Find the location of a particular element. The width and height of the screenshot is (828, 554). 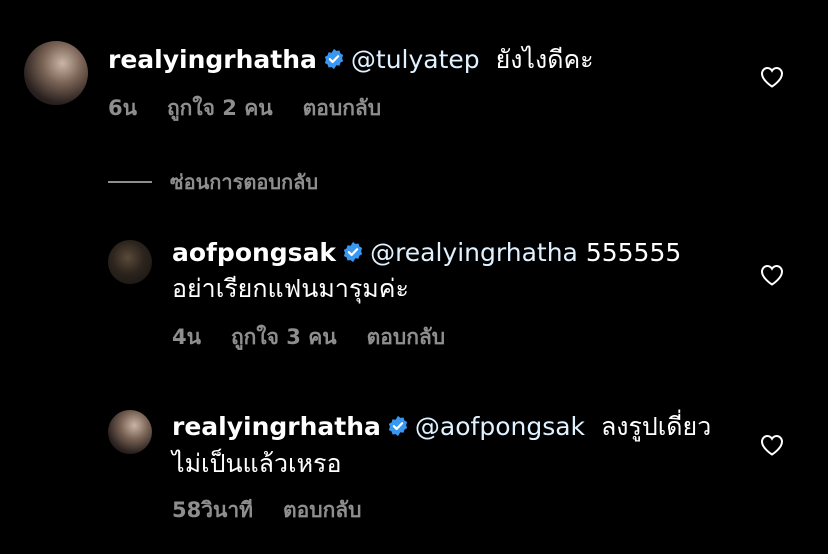

timestamp: 58วินาที is located at coordinates (213, 510).